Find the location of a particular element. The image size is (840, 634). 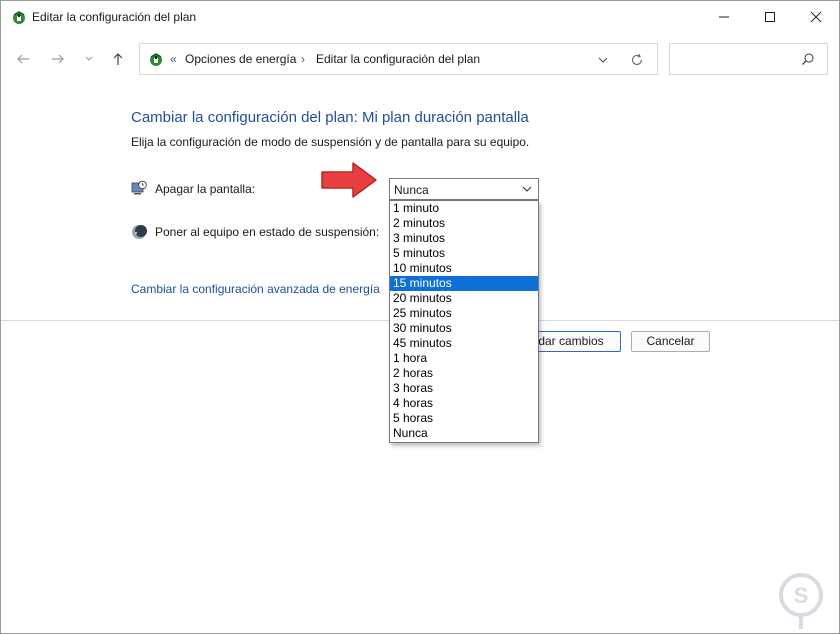

recent-locations-button is located at coordinates (89, 59).